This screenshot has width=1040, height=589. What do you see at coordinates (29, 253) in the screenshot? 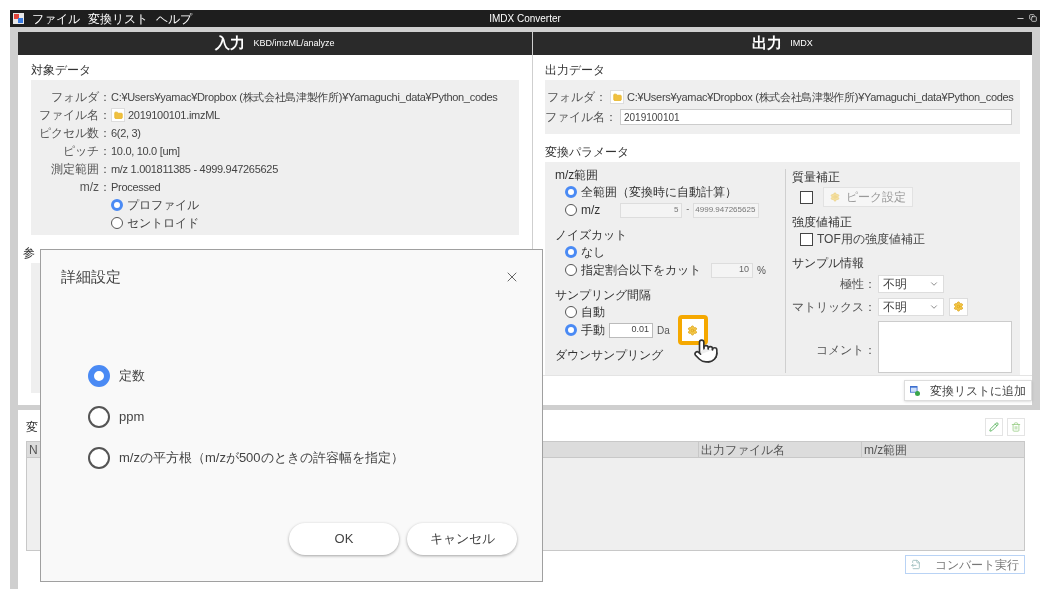
I see `section-title: 参` at bounding box center [29, 253].